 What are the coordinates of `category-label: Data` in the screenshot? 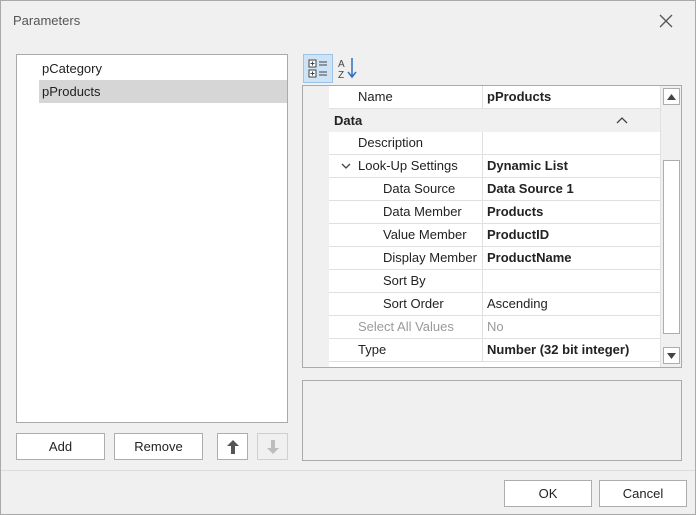 It's located at (348, 120).